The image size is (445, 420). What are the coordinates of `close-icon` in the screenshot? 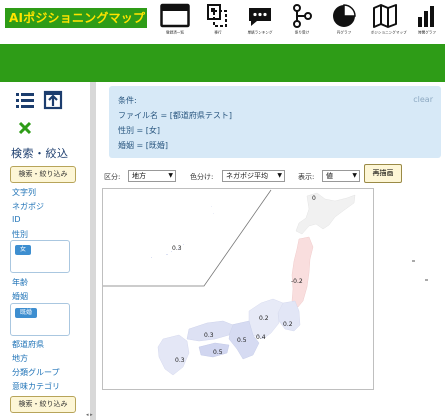 It's located at (25, 128).